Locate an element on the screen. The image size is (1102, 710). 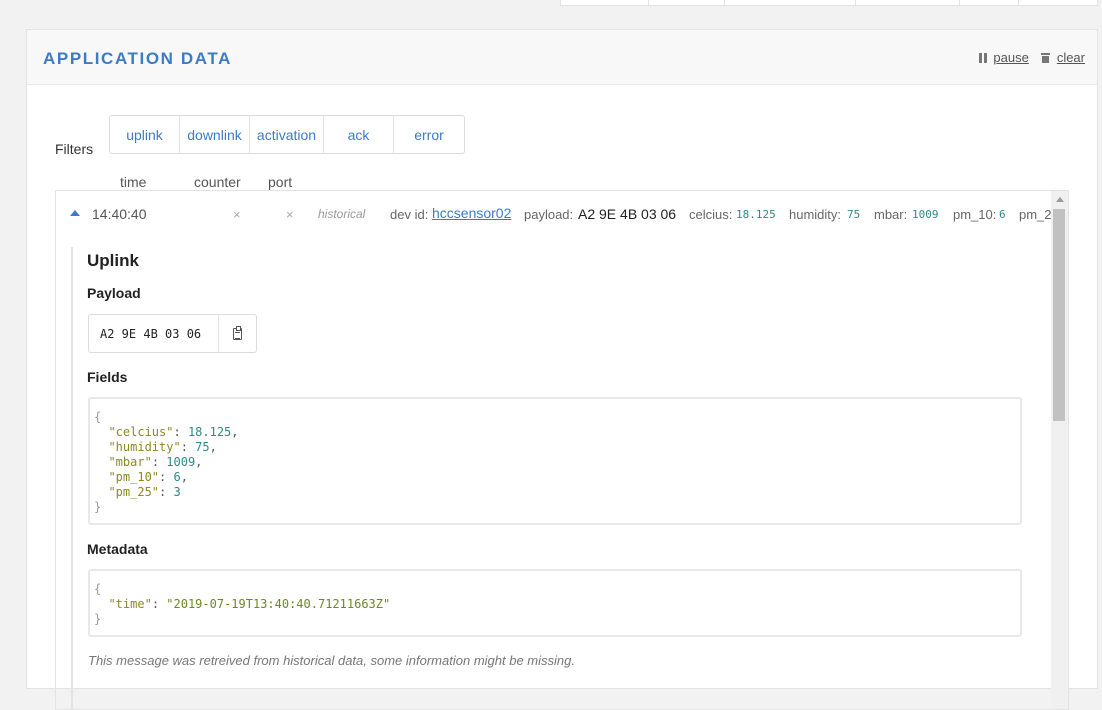
json-key: "pm_10" is located at coordinates (134, 477).